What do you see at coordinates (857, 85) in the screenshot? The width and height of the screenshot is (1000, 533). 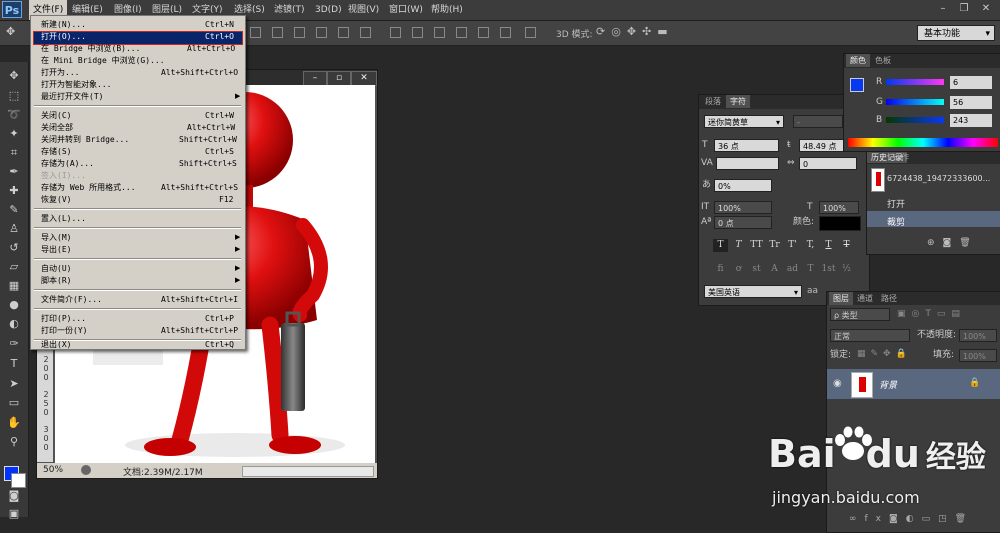 I see `fg-color-preview` at bounding box center [857, 85].